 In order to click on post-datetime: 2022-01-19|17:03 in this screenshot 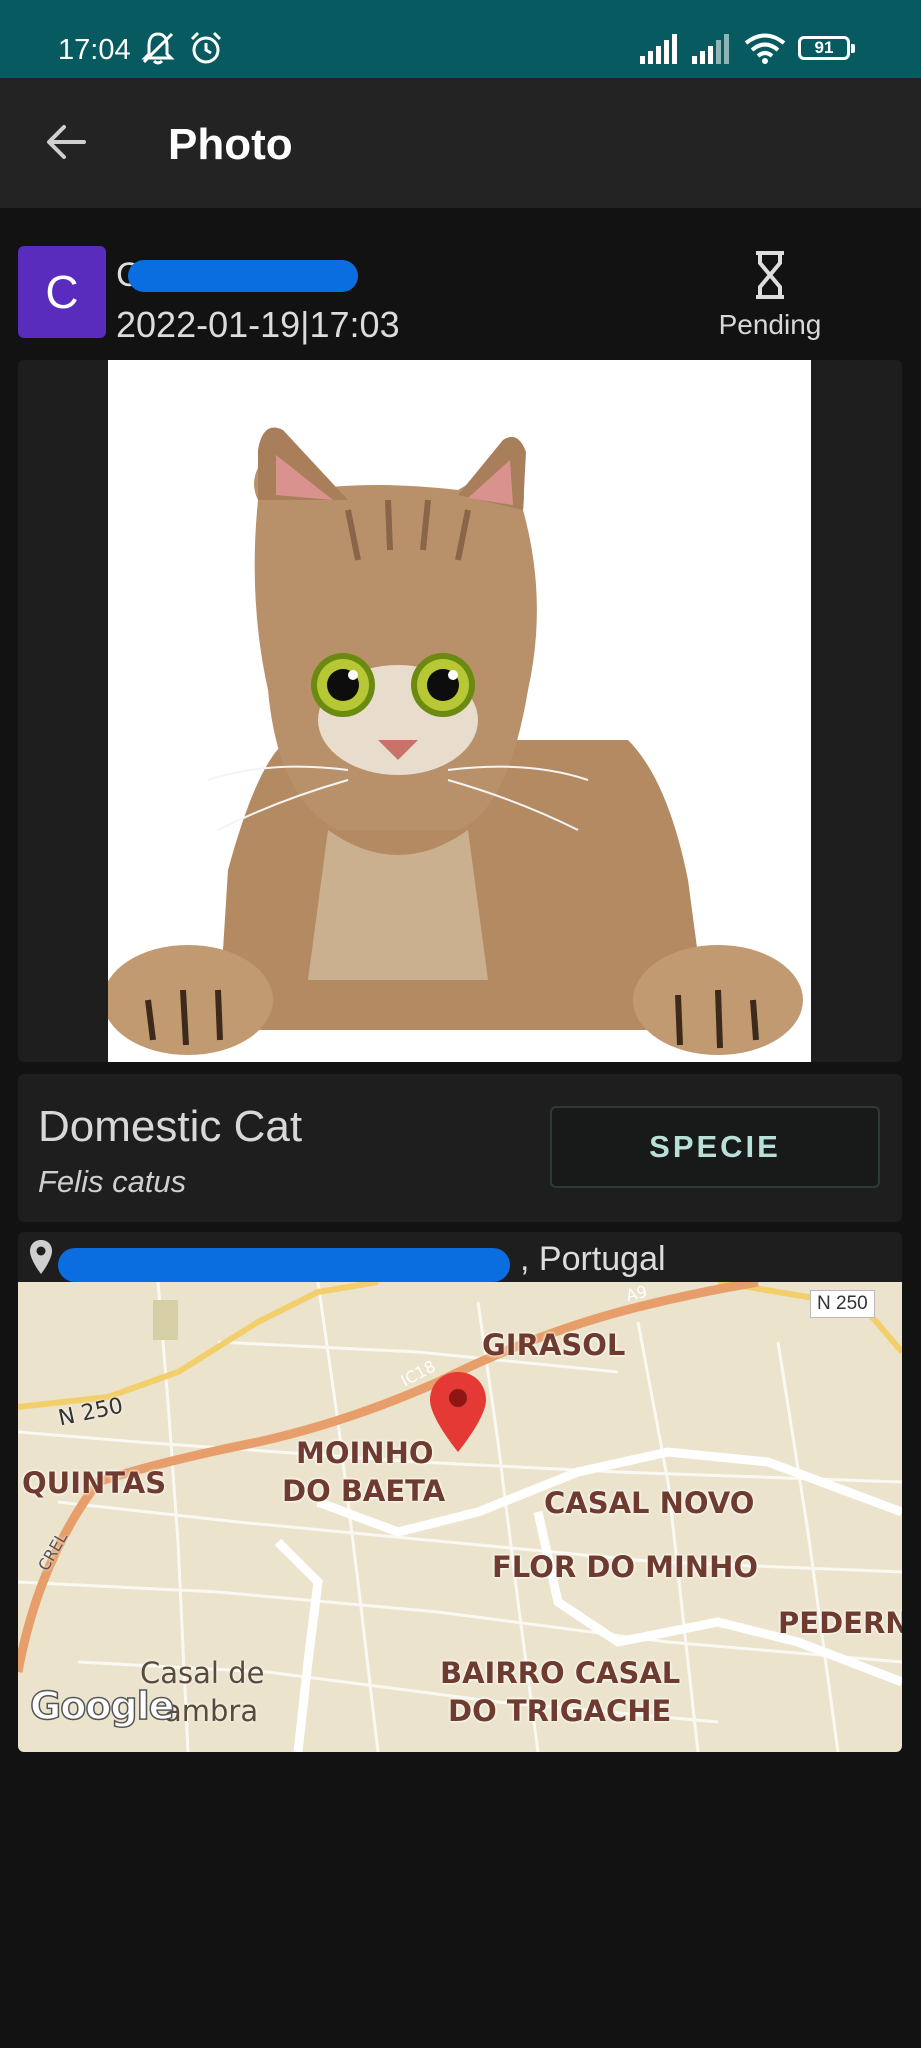, I will do `click(258, 324)`.